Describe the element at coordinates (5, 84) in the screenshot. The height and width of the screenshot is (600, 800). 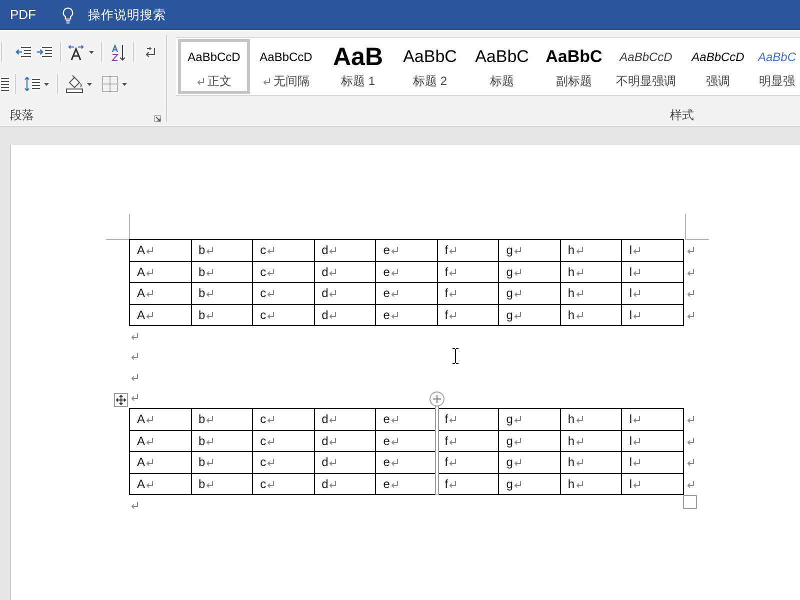
I see `align-lines-icon` at that location.